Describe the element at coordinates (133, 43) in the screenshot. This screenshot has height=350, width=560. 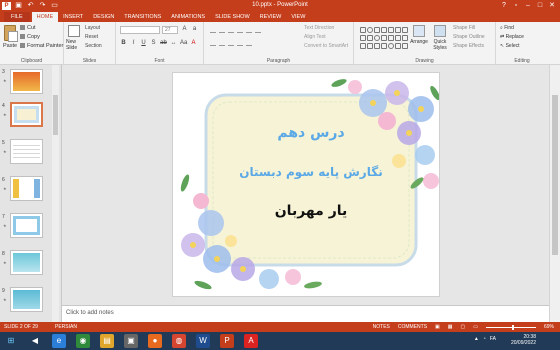
I see `italic-icon: I` at that location.